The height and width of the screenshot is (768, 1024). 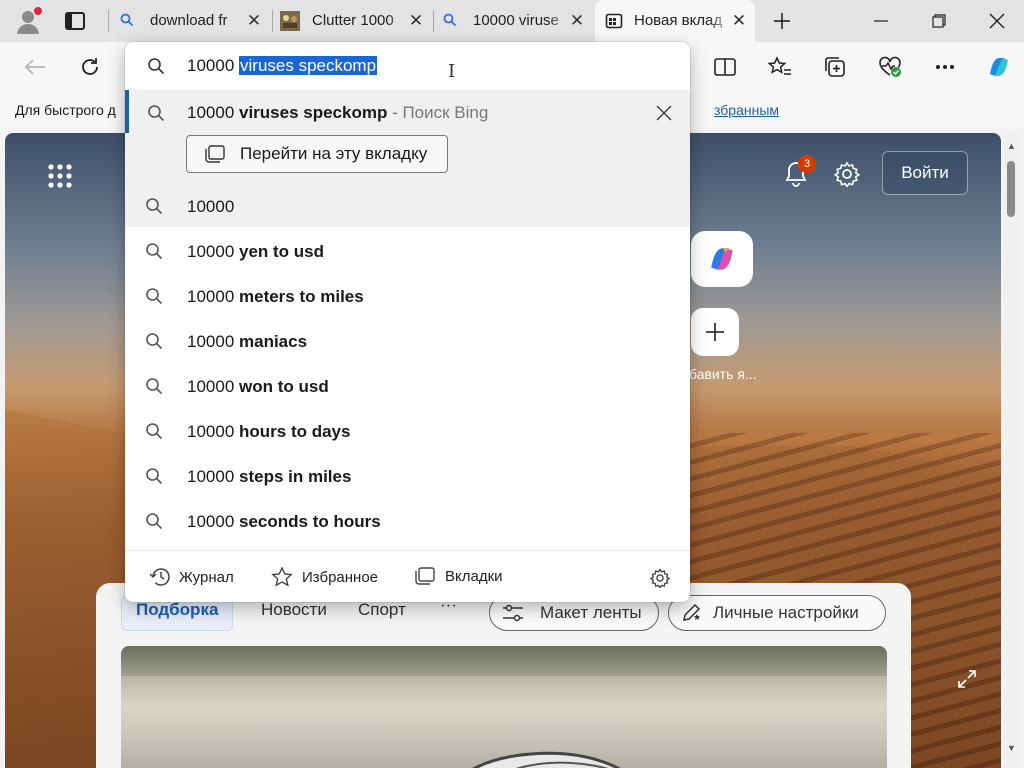 What do you see at coordinates (294, 610) in the screenshot?
I see `feed-tab-news: Новости` at bounding box center [294, 610].